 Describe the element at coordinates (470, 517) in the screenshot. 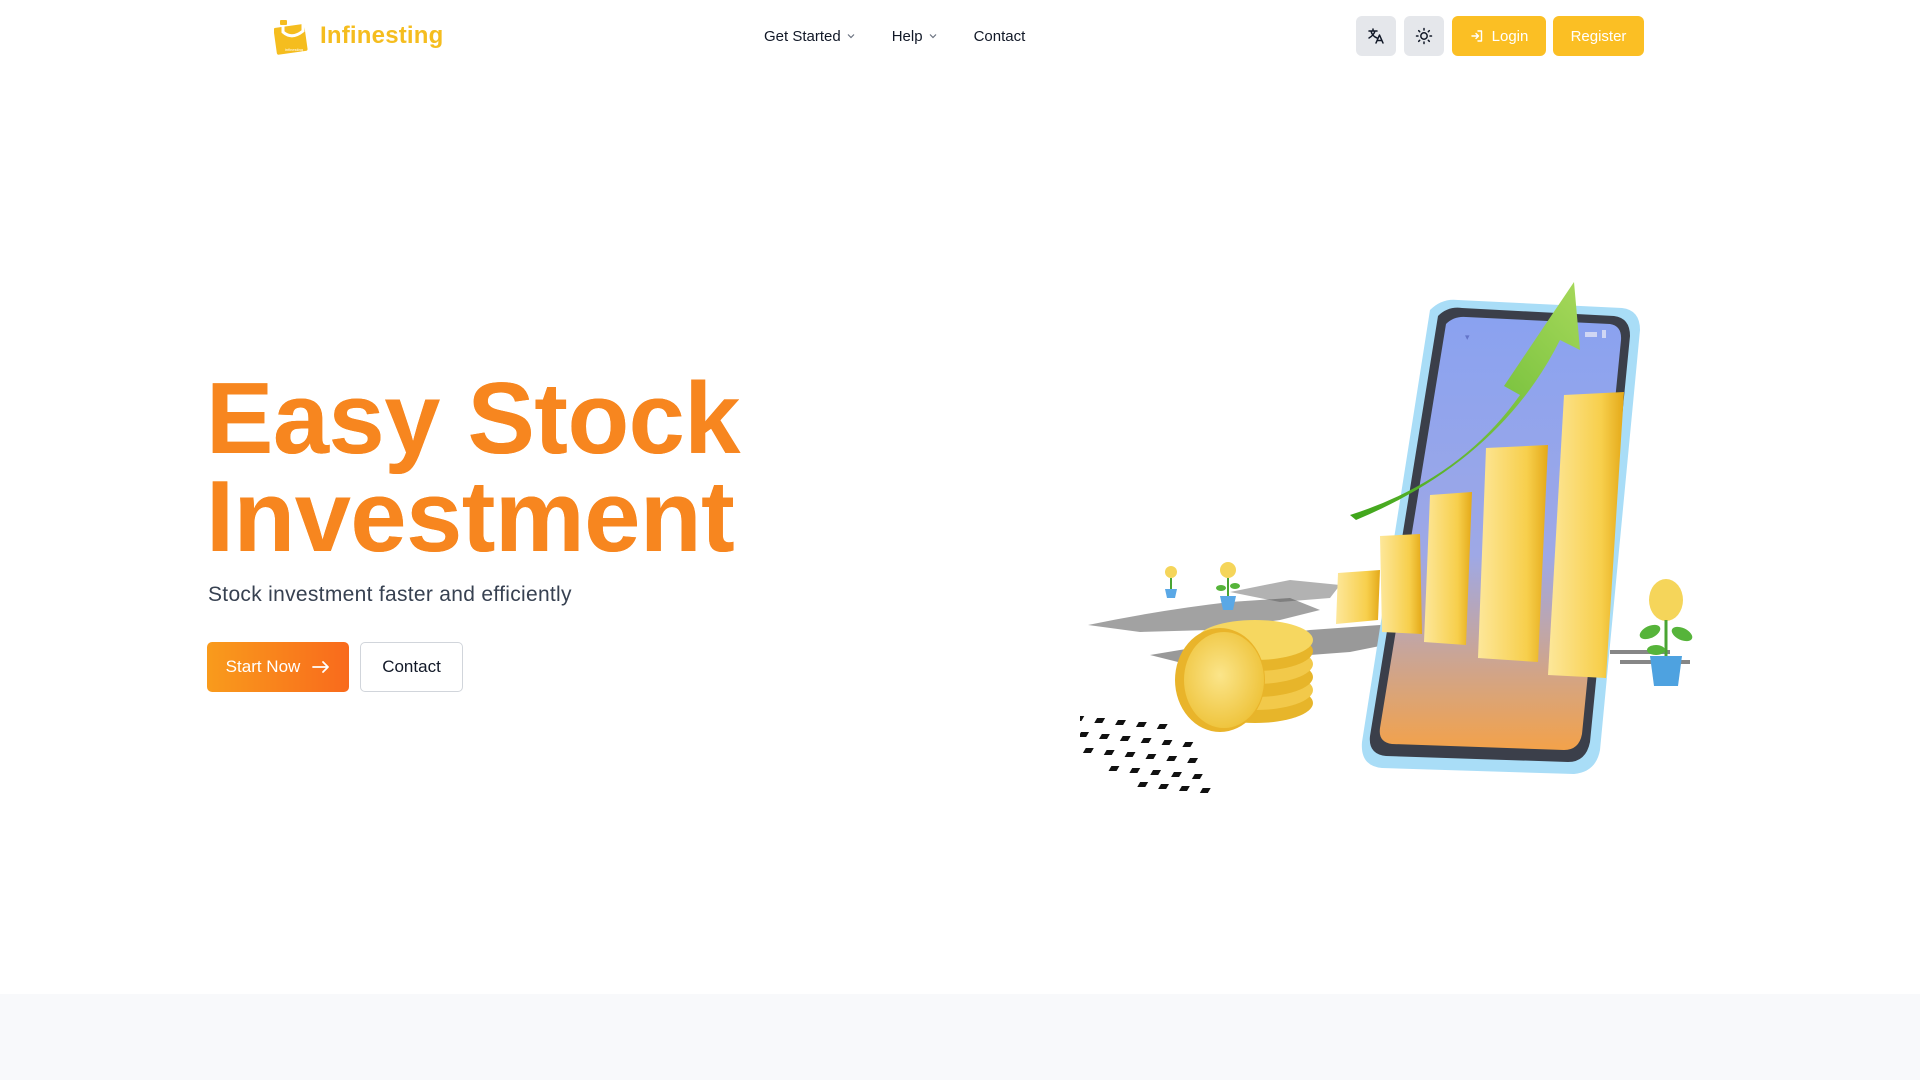

I see `hero-title-line-2: Investment` at that location.